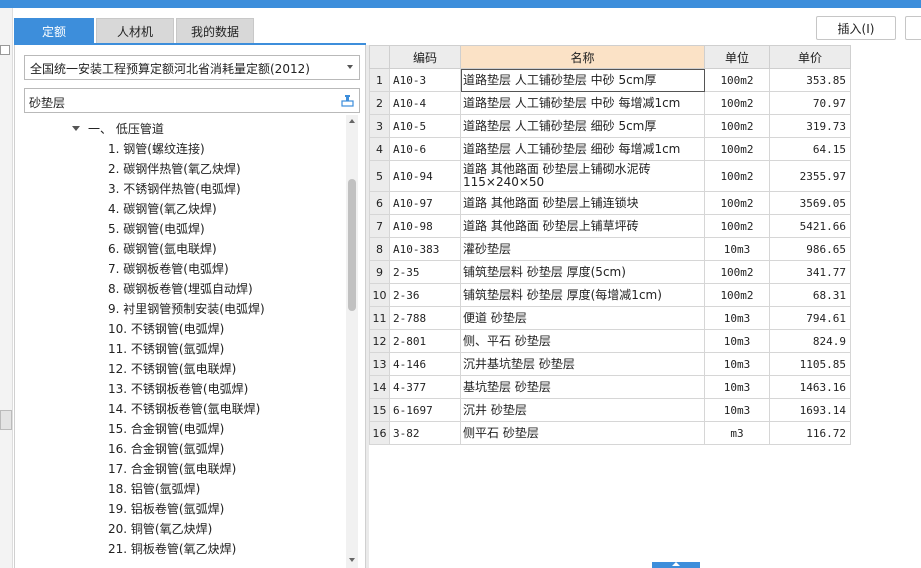 The height and width of the screenshot is (568, 921). What do you see at coordinates (379, 203) in the screenshot?
I see `row-number: 6` at bounding box center [379, 203].